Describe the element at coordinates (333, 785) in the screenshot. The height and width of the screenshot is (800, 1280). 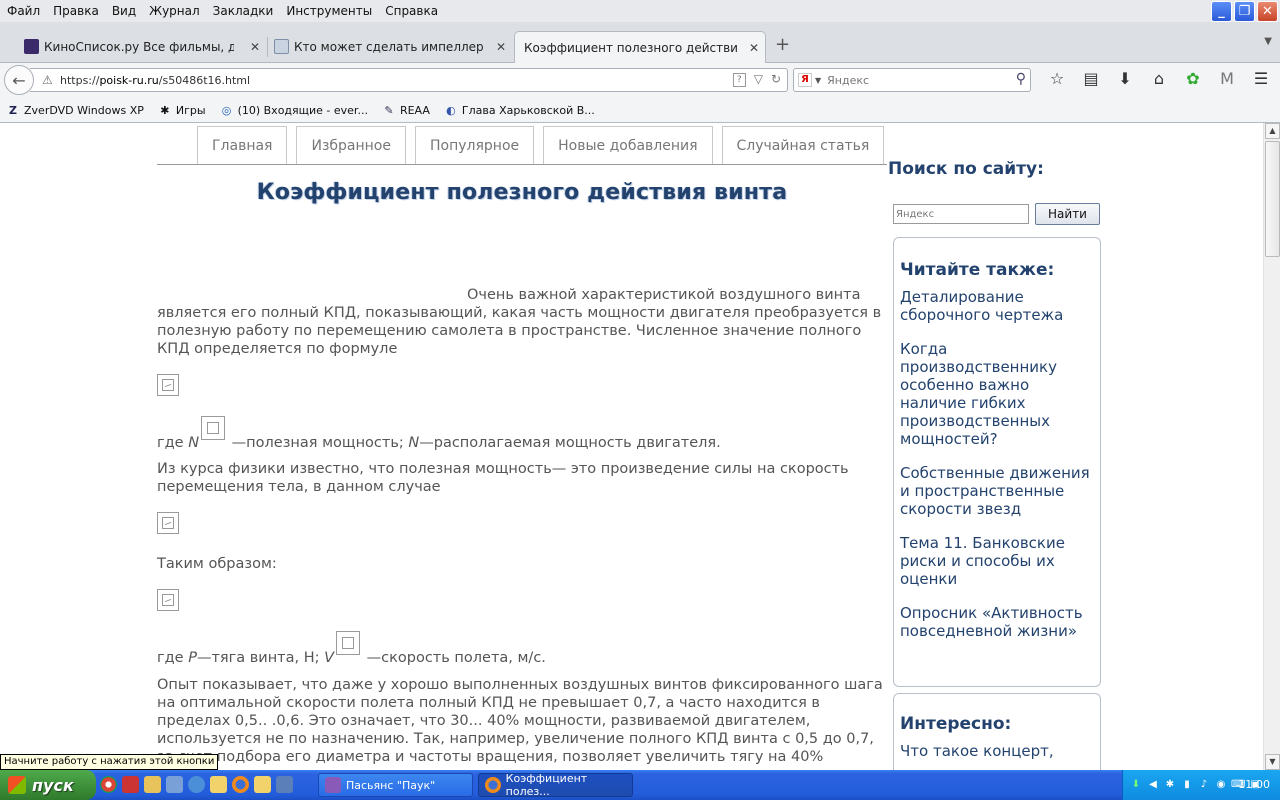
I see `spider-solitaire-icon` at that location.